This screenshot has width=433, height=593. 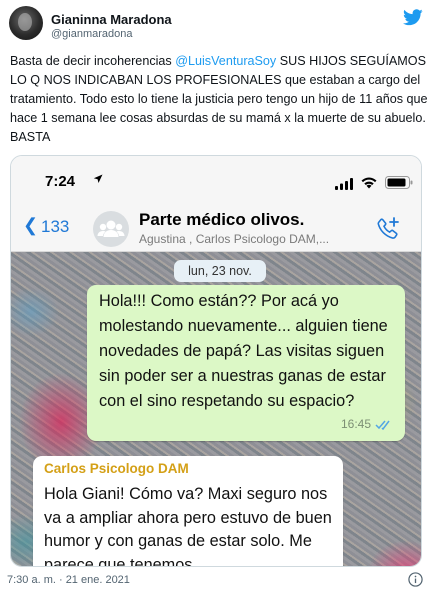 I want to click on tweet-text-start: Basta de decir incoherencias, so click(x=93, y=61).